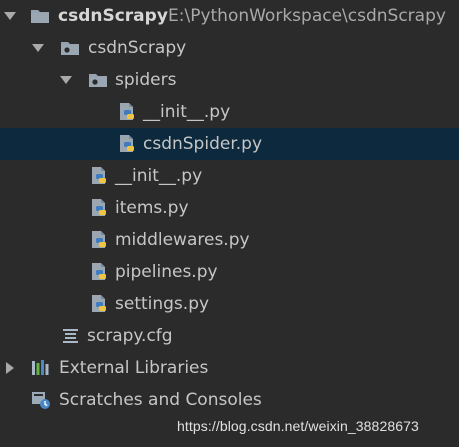  I want to click on tree-row-spiders-init: __init__.py, so click(229, 112).